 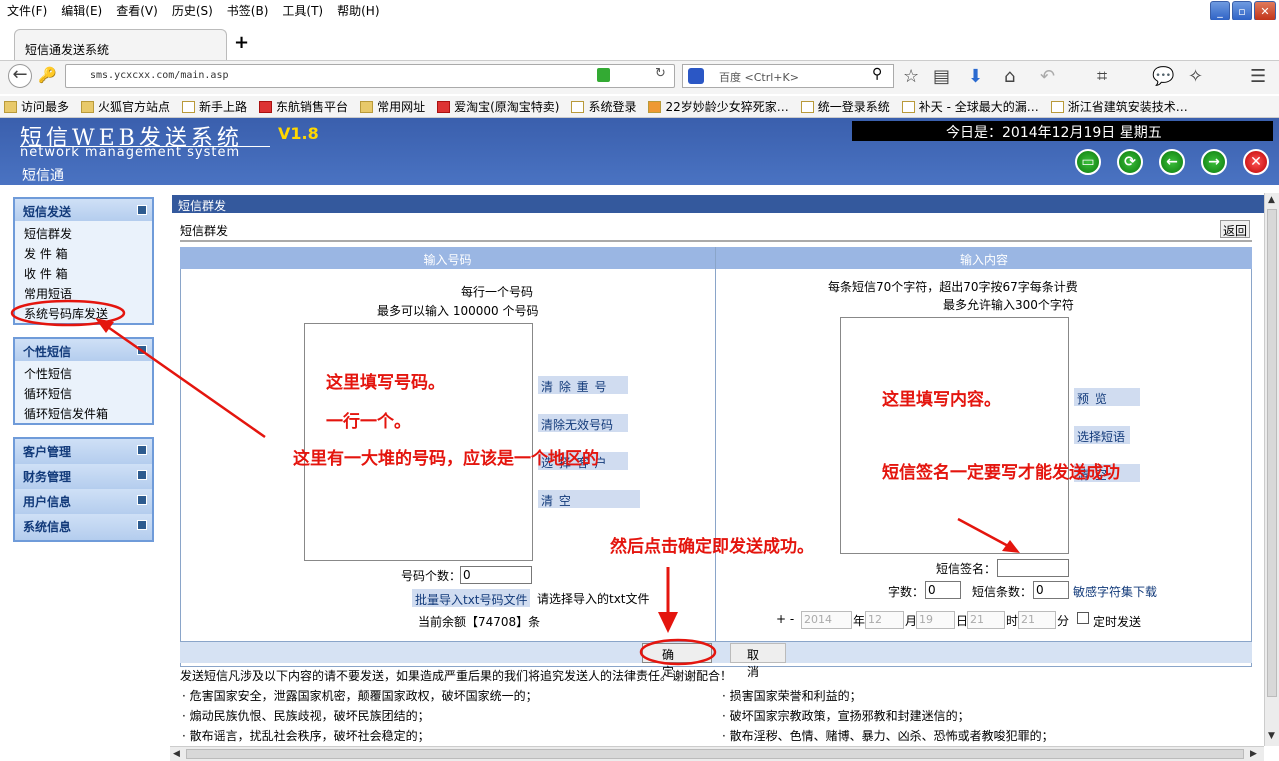 What do you see at coordinates (712, 547) in the screenshot?
I see `annotation-then-click: 然后点击确定即发送成功。` at bounding box center [712, 547].